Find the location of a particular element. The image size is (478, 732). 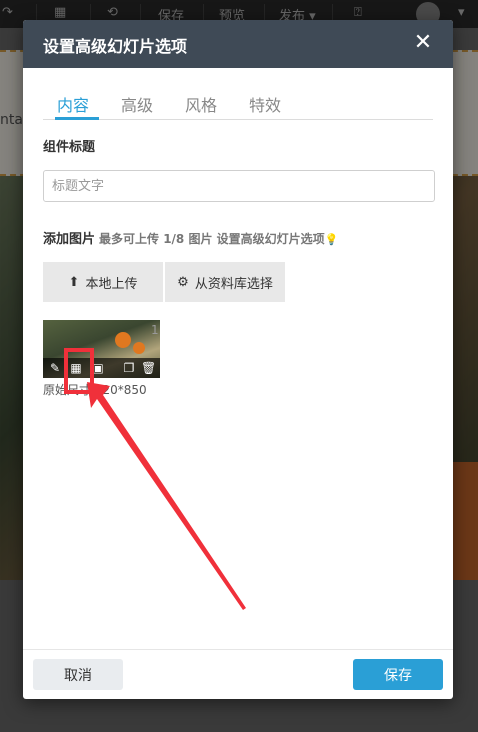

title-input is located at coordinates (239, 186).